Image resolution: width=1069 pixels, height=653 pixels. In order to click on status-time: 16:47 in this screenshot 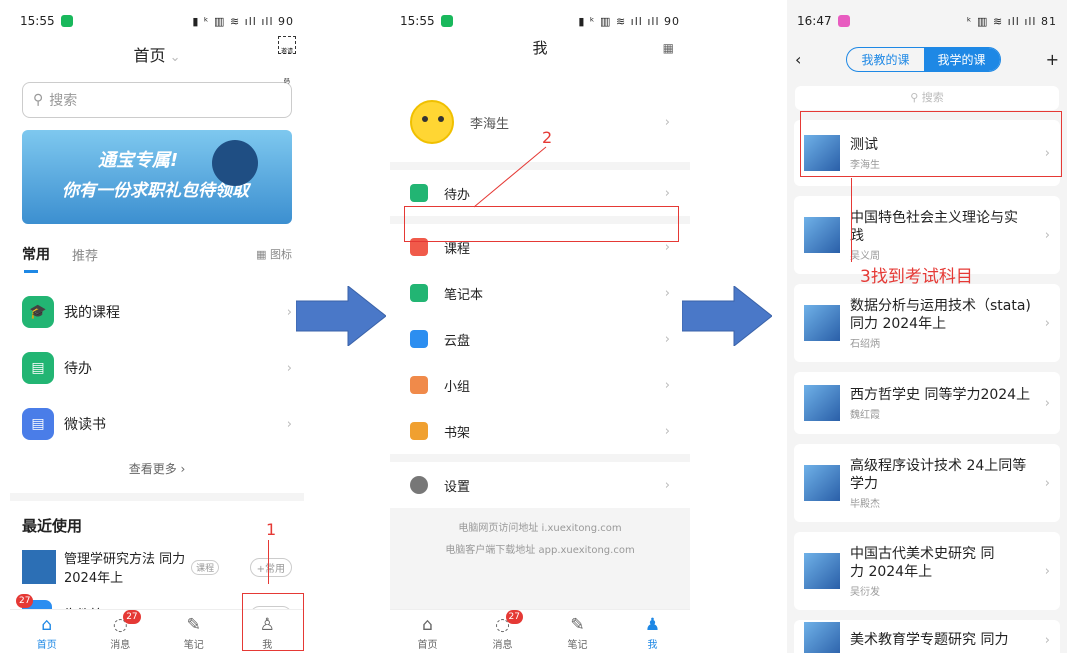, I will do `click(814, 21)`.